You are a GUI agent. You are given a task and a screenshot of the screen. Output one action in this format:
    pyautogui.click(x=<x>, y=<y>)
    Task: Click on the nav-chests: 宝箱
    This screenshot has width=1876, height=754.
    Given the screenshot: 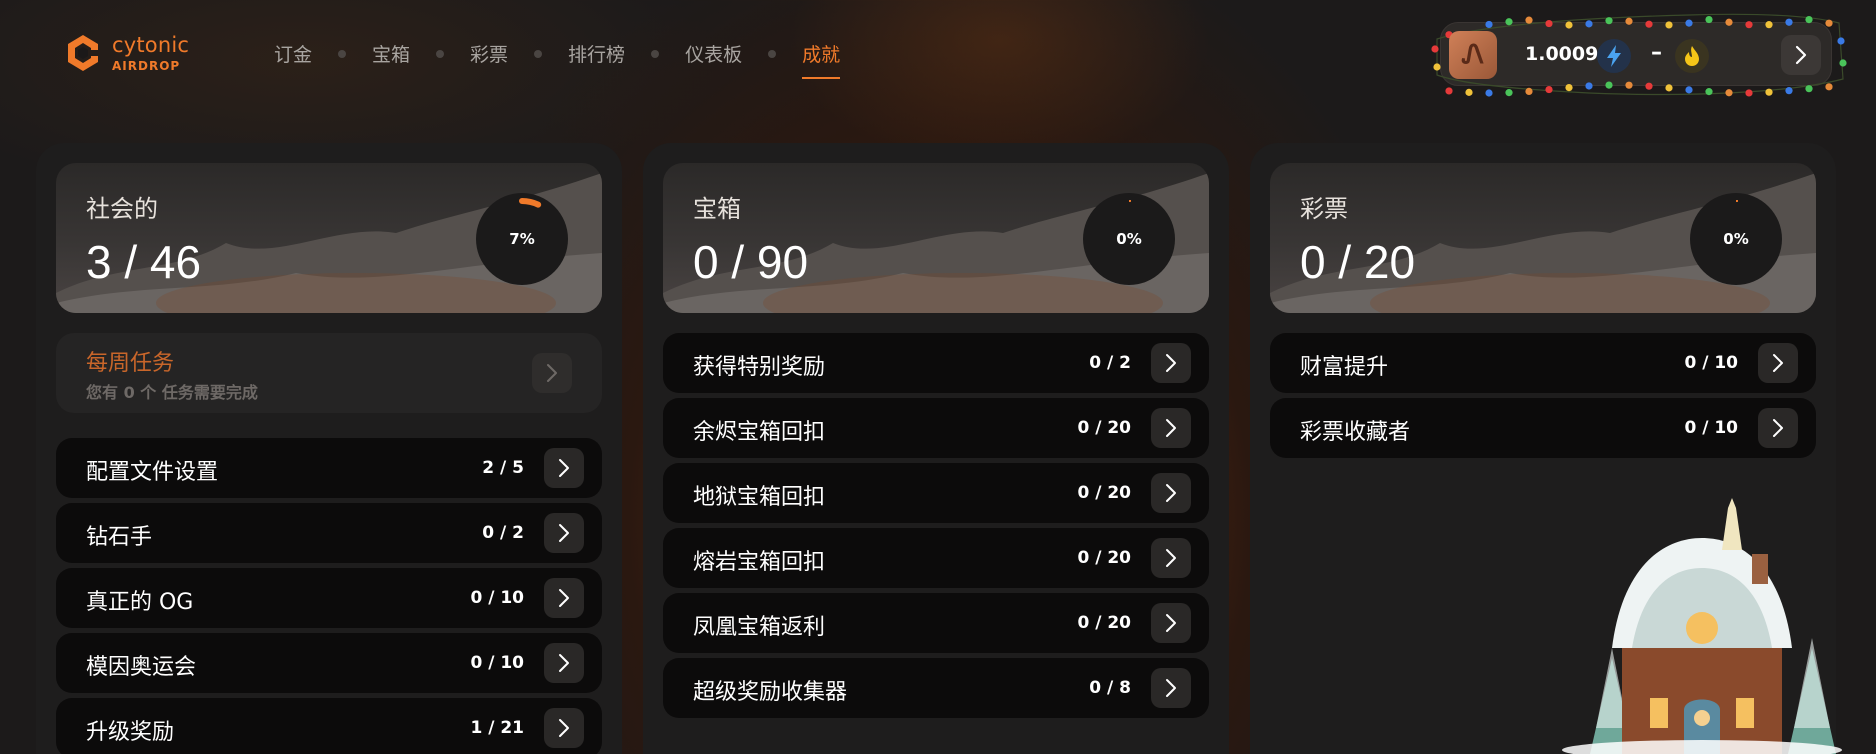 What is the action you would take?
    pyautogui.click(x=391, y=59)
    